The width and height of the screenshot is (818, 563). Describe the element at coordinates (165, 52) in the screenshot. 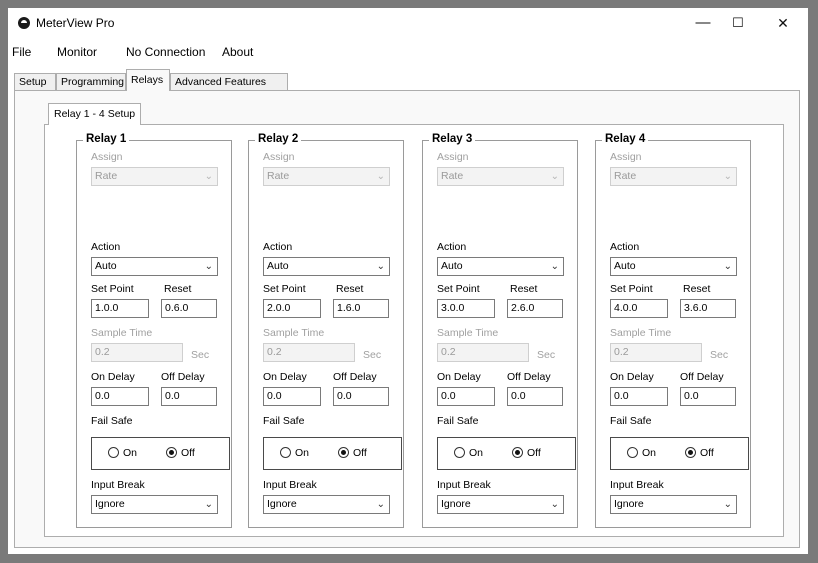

I see `menu-connection: No Connection` at that location.